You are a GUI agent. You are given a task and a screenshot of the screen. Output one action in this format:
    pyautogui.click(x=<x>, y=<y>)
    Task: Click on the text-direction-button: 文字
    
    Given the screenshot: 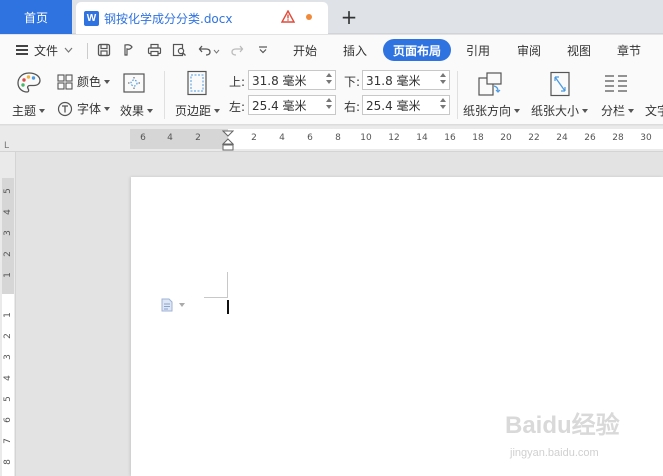 What is the action you would take?
    pyautogui.click(x=654, y=110)
    